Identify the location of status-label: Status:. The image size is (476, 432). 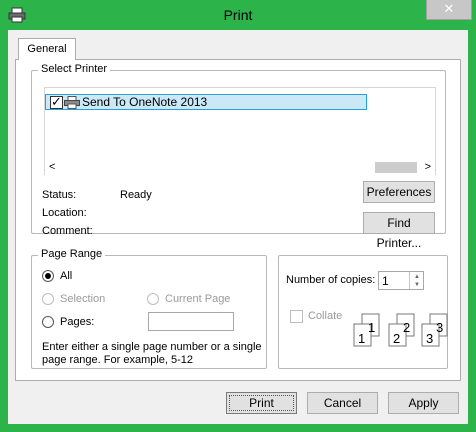
(59, 195).